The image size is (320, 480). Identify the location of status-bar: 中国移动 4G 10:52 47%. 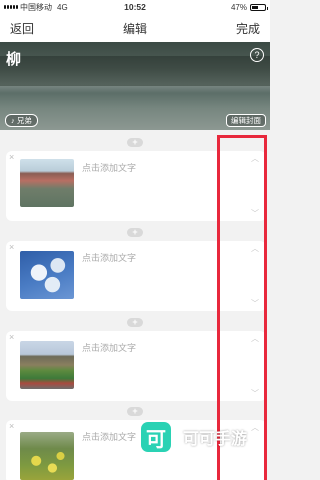
(135, 7).